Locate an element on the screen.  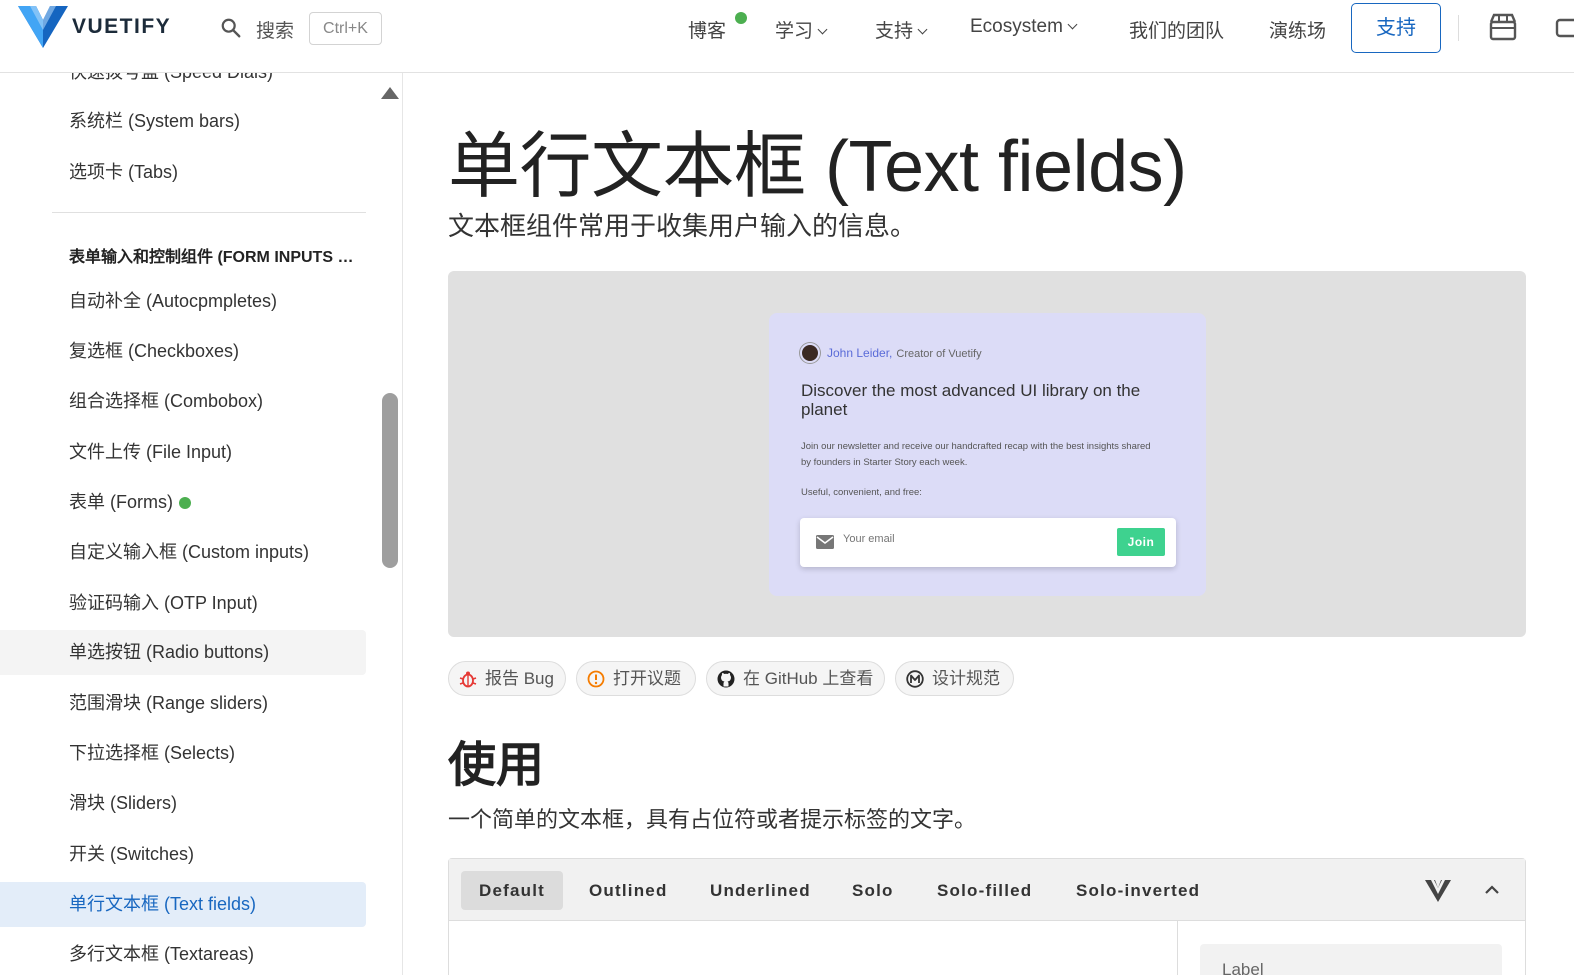
sidebar-item-sliders: 滑块 (Sliders) is located at coordinates (183, 803).